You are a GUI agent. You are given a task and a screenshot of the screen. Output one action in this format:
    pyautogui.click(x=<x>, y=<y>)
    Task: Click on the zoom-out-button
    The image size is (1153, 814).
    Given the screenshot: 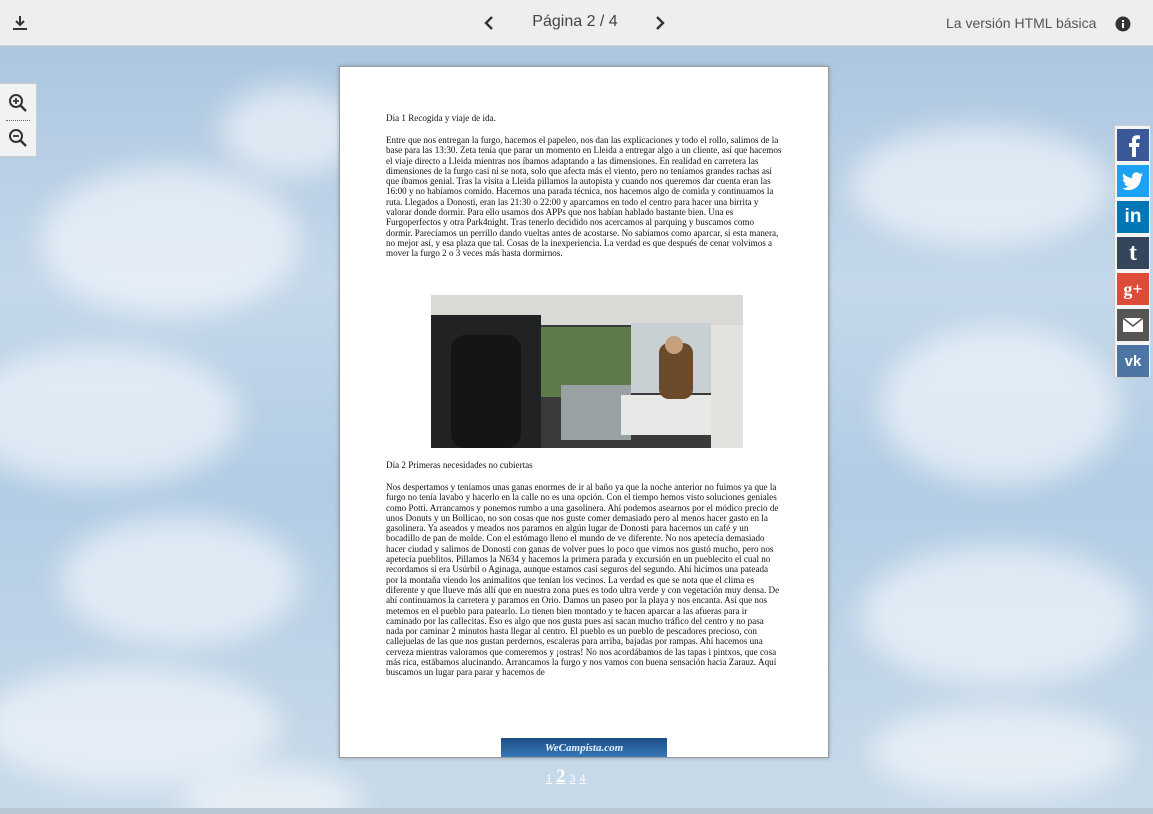 What is the action you would take?
    pyautogui.click(x=18, y=138)
    